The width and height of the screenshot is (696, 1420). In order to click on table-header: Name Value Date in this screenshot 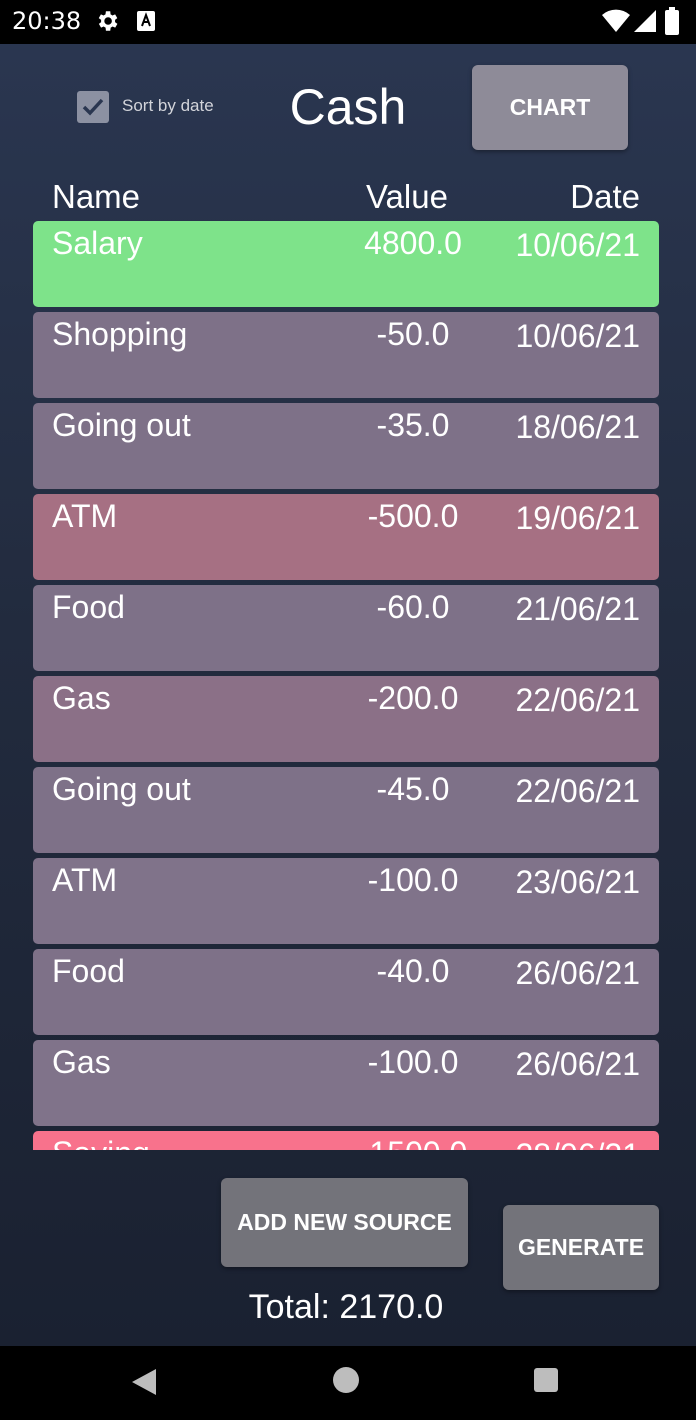, I will do `click(348, 198)`.